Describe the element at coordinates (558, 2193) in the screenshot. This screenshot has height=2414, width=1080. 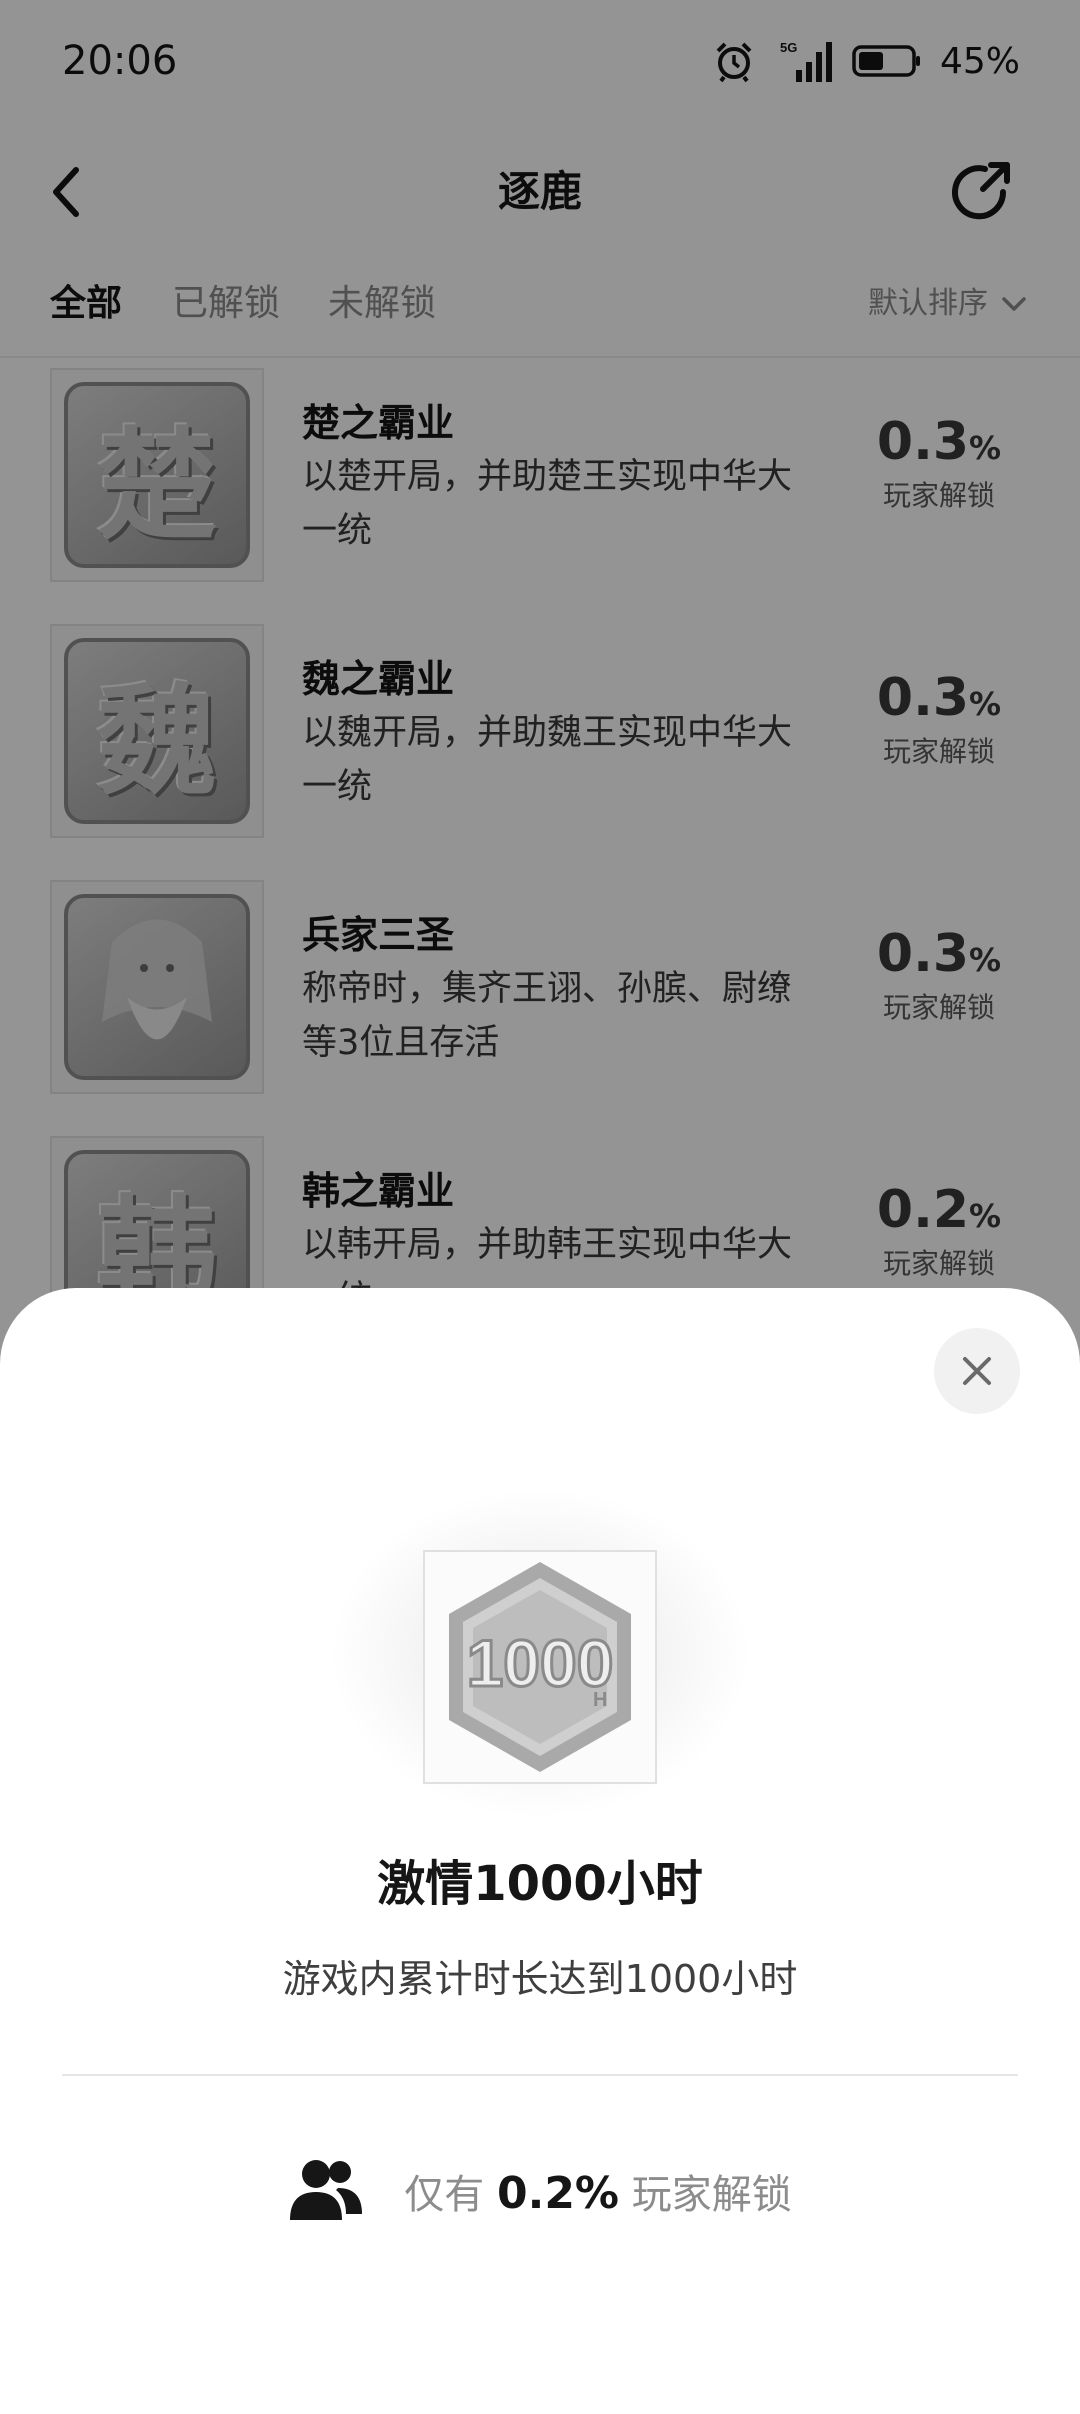
I see `stat-value: 0.2%` at that location.